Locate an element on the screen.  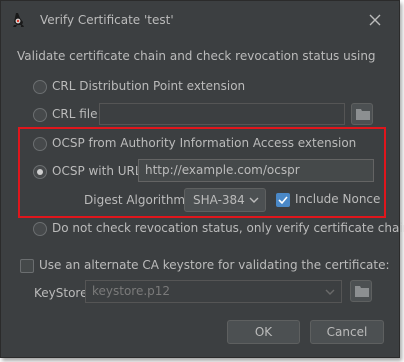
title-bar: Verify Certificate 'test' is located at coordinates (200, 20).